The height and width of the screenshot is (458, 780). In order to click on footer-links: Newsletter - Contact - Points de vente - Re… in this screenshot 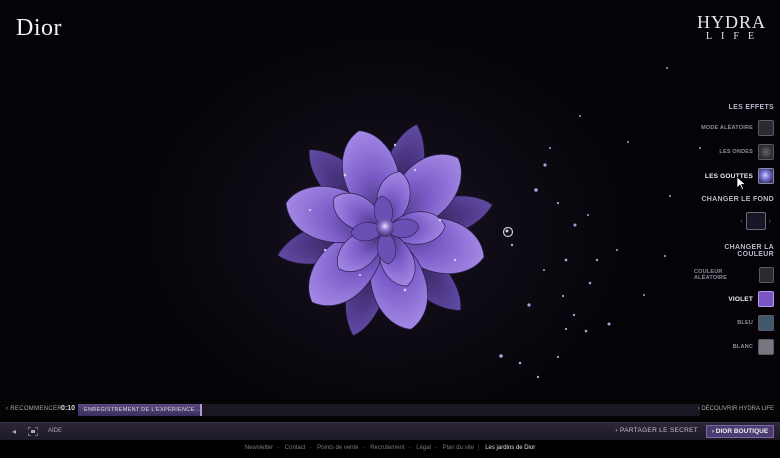, I will do `click(390, 448)`.